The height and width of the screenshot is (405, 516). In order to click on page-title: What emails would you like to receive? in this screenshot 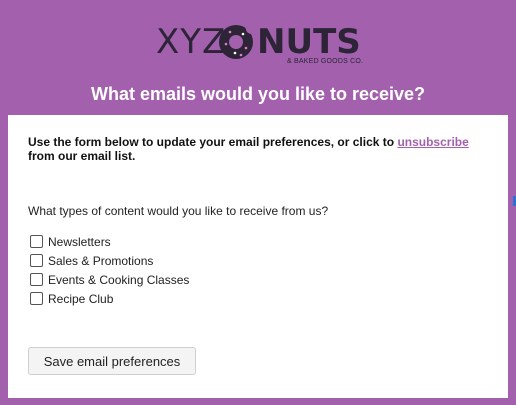, I will do `click(258, 94)`.